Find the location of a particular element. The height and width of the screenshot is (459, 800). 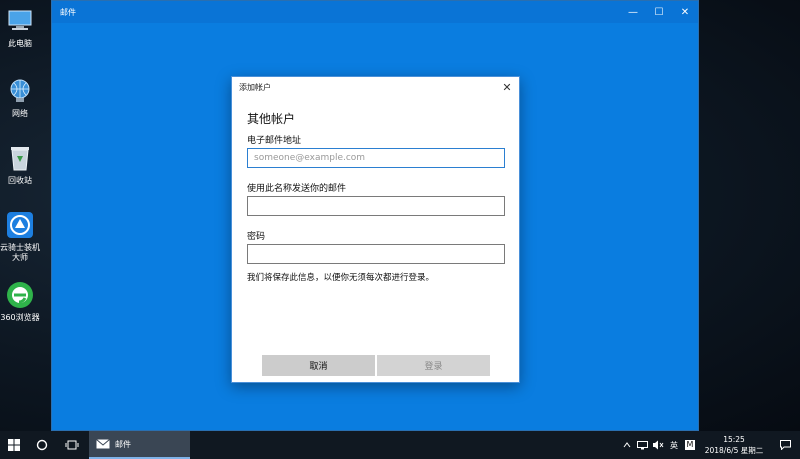

network-icon is located at coordinates (20, 91).